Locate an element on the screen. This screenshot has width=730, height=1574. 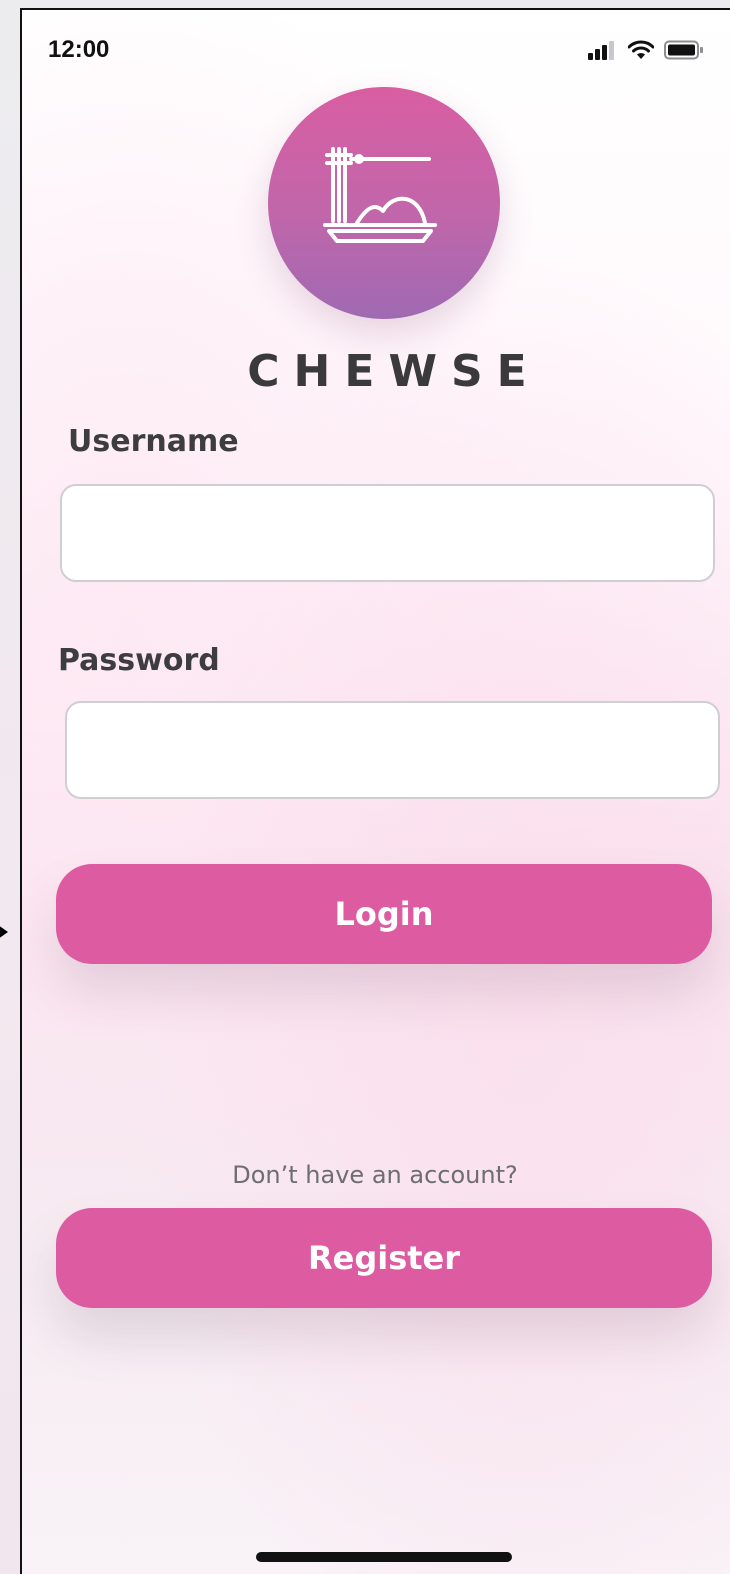
status-icons is located at coordinates (646, 52).